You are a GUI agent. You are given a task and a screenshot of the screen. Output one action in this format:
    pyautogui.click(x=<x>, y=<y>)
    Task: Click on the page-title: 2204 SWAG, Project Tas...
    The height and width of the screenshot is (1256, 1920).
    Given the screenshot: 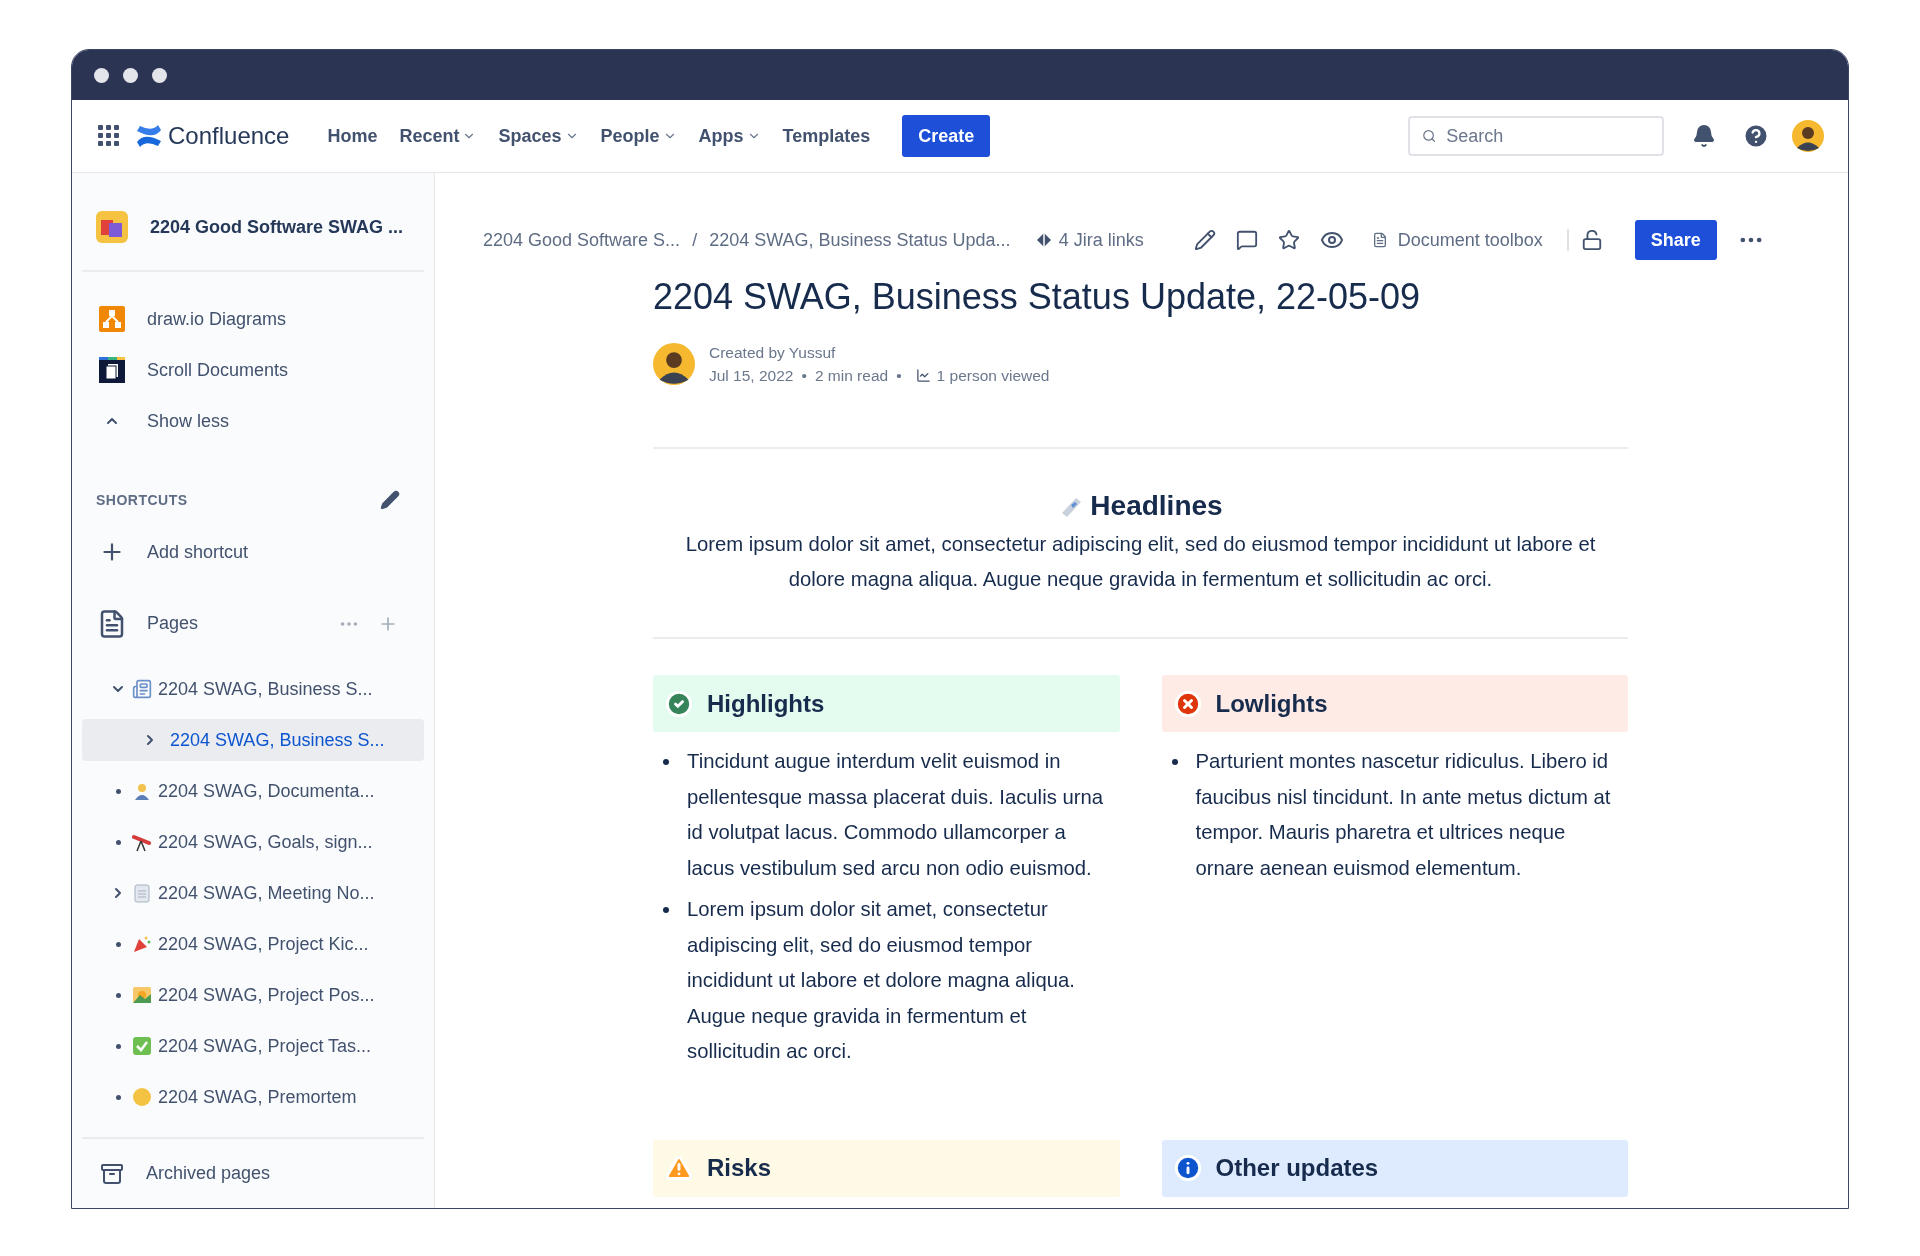 What is the action you would take?
    pyautogui.click(x=265, y=1046)
    